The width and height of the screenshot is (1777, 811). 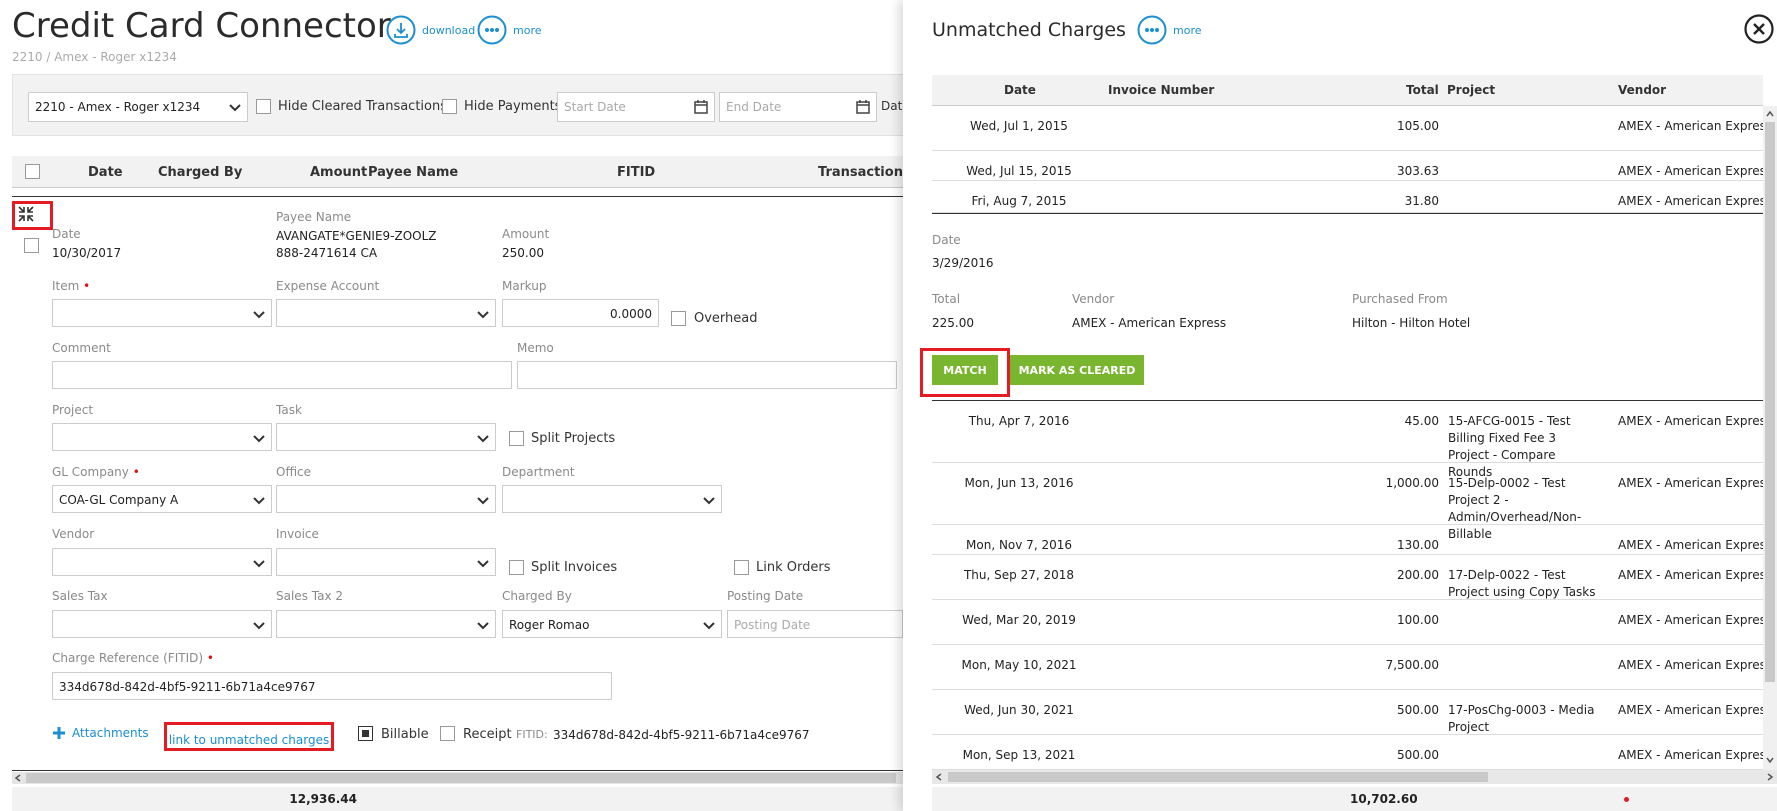 What do you see at coordinates (327, 253) in the screenshot?
I see `payee-line2: 888-2471614 CA` at bounding box center [327, 253].